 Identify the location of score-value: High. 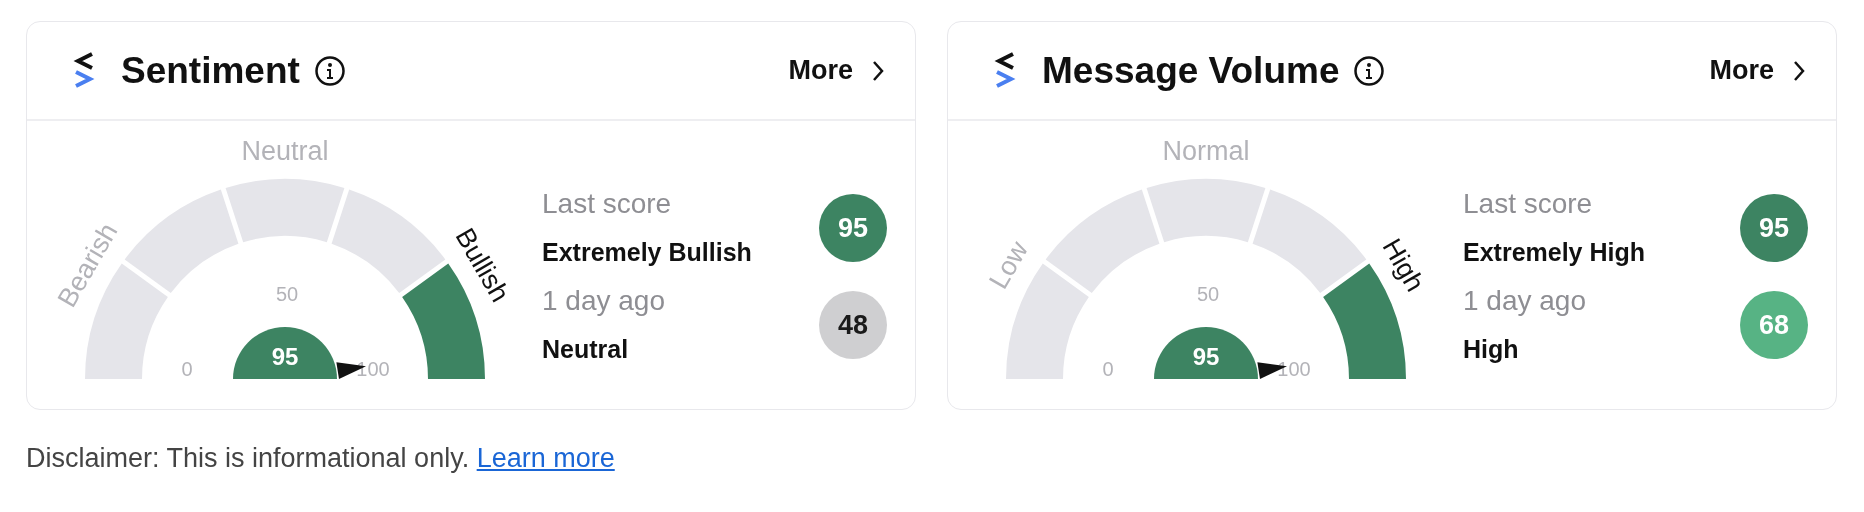
(1491, 349).